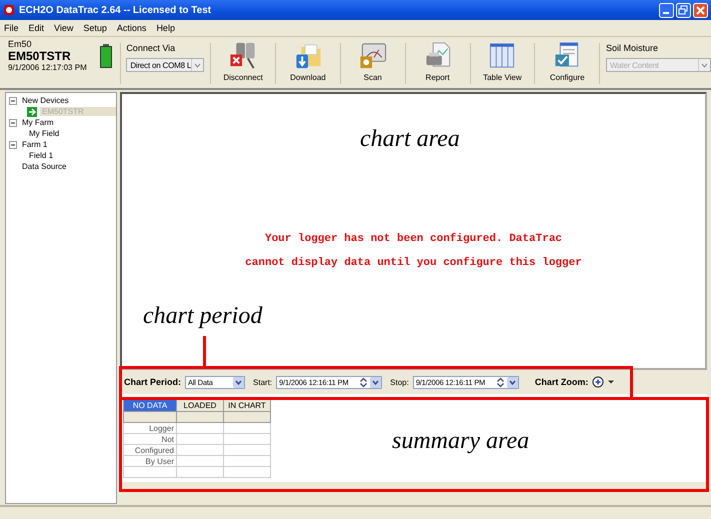  Describe the element at coordinates (165, 28) in the screenshot. I see `menu-item: Help` at that location.